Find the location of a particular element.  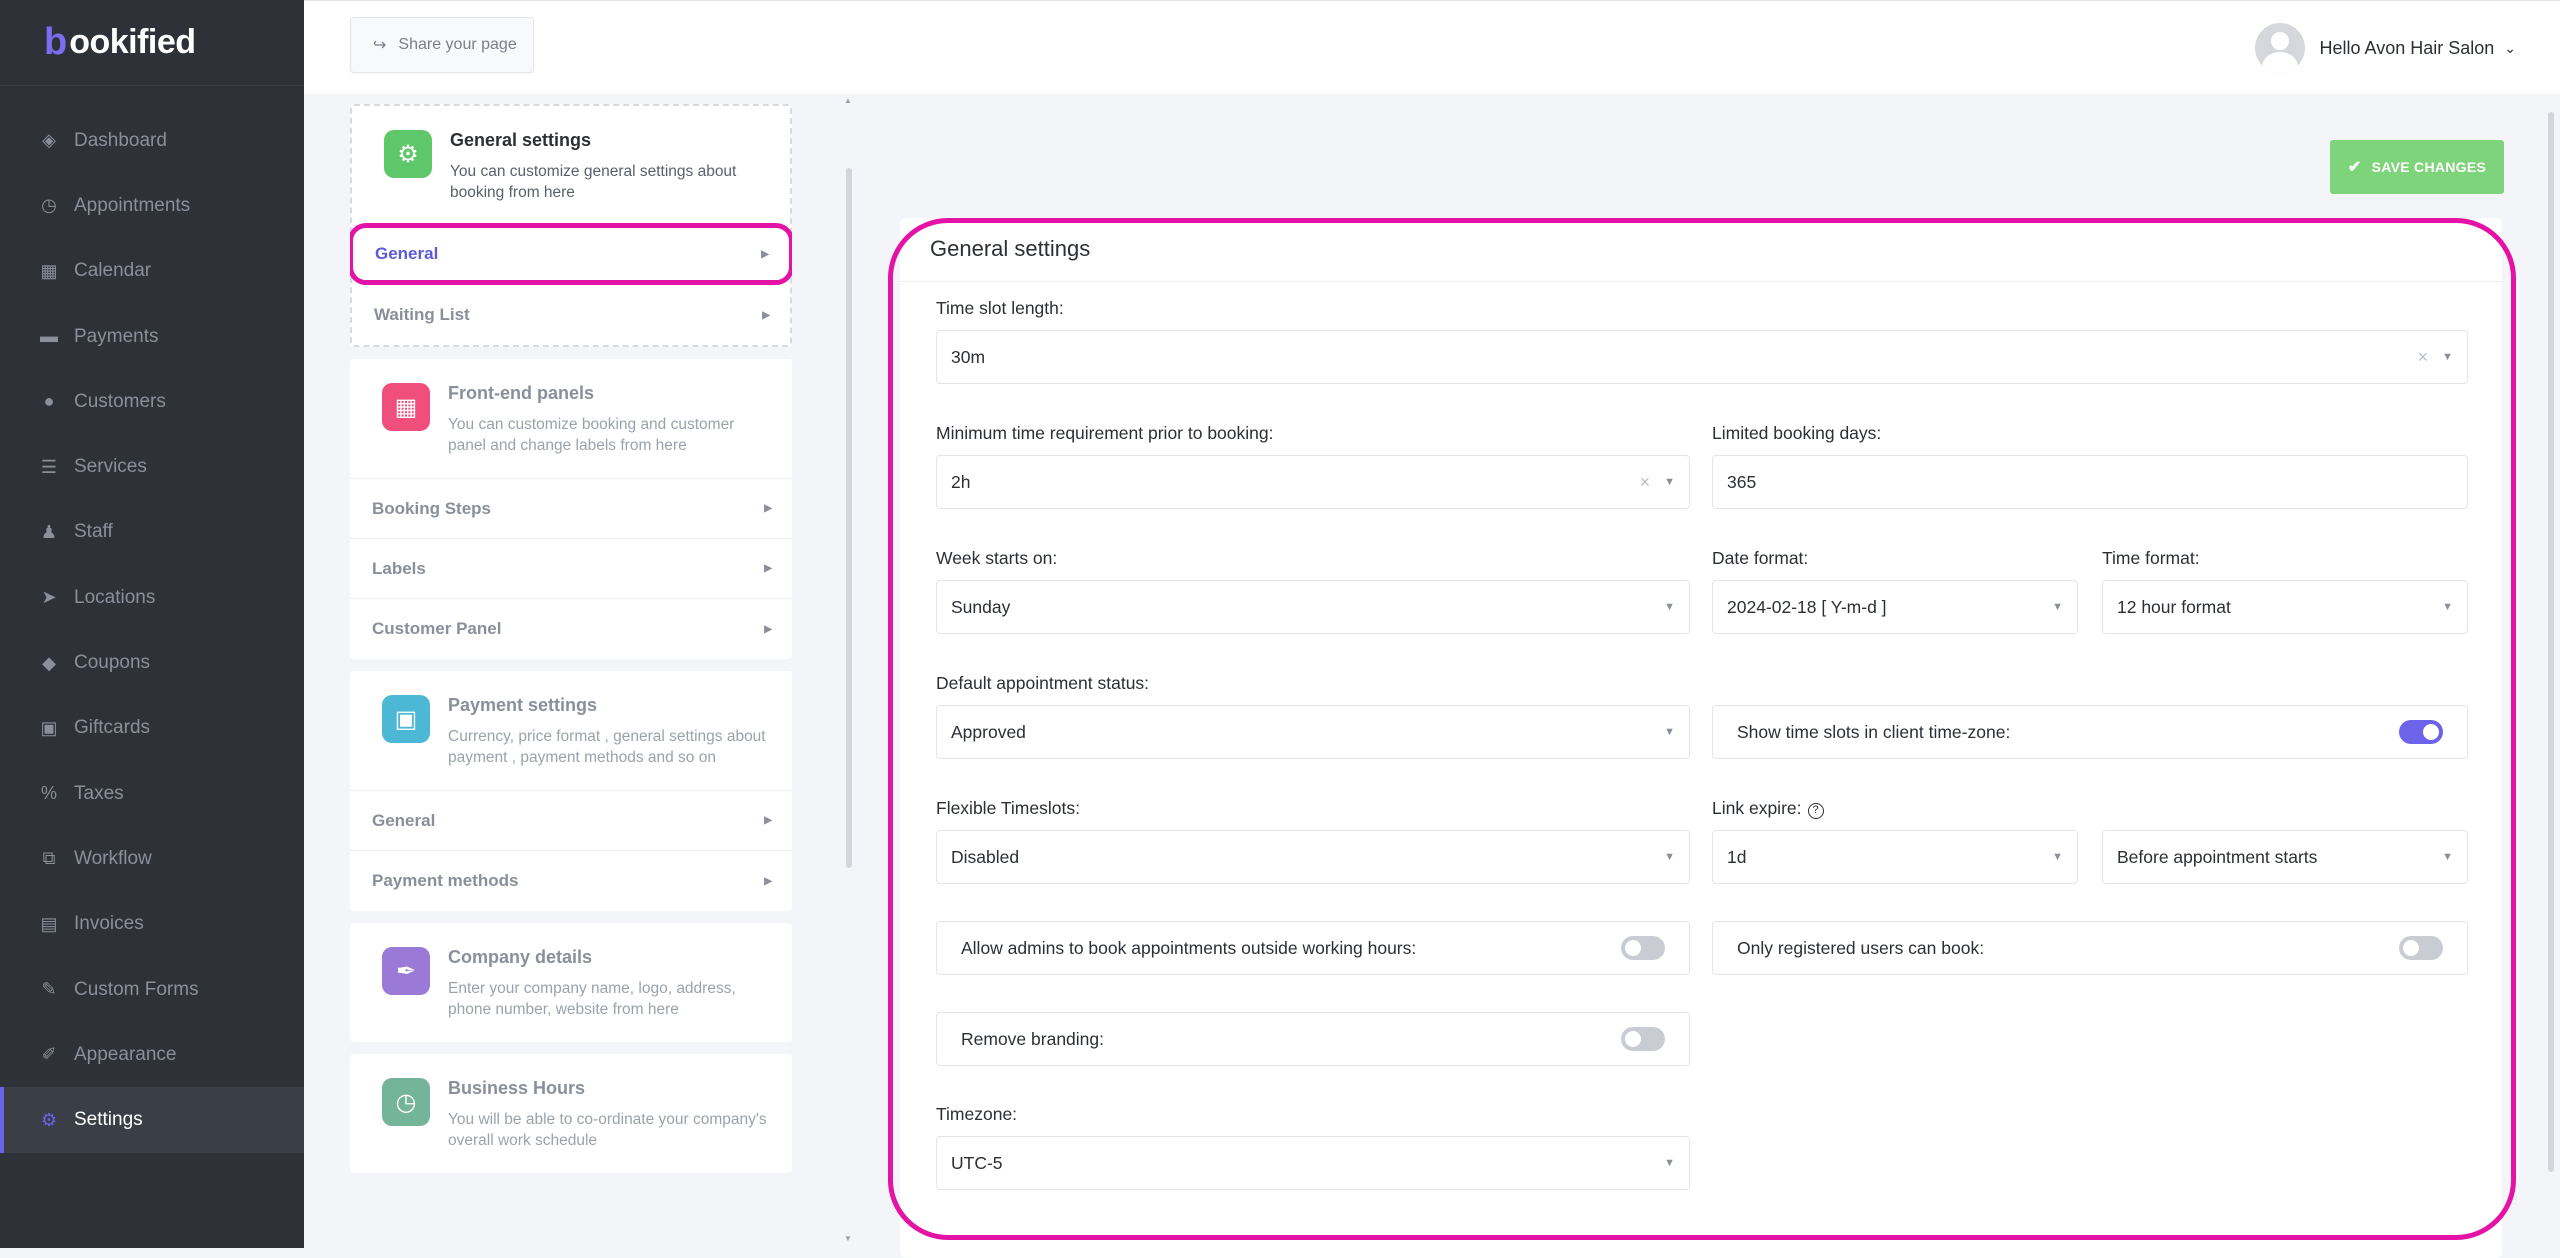

date-format-select: 2024-02-18 [ Y-m-d ] ▼ is located at coordinates (1895, 607).